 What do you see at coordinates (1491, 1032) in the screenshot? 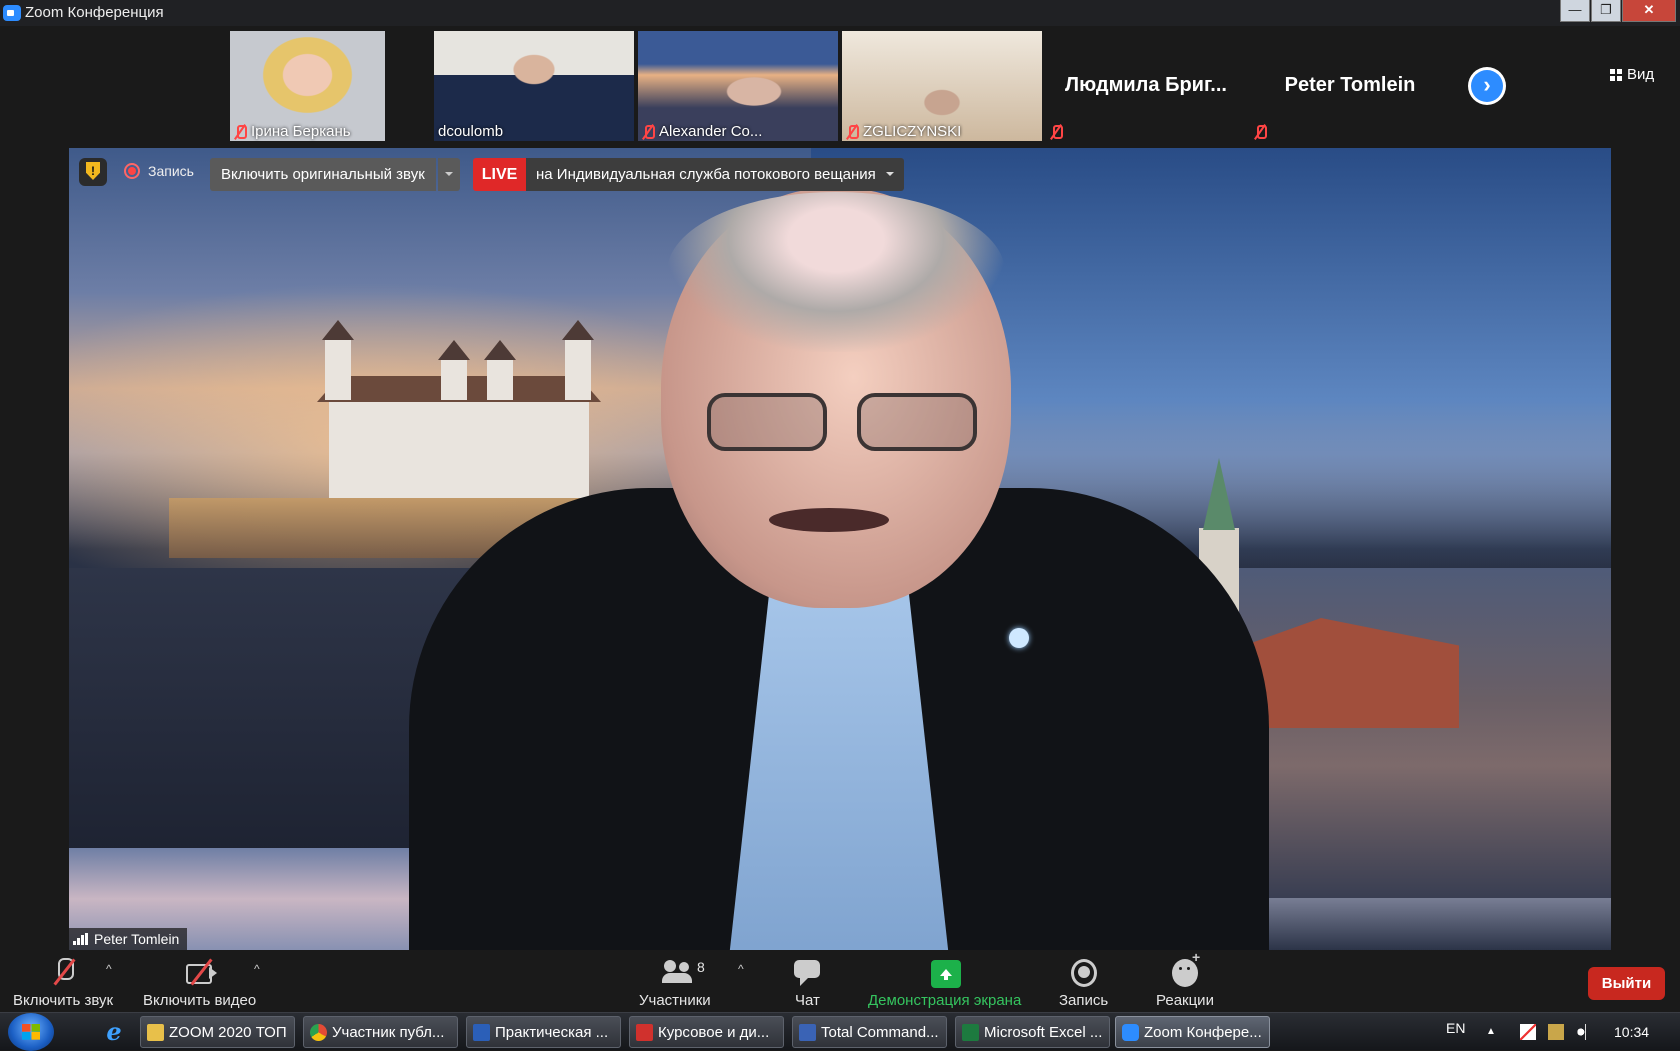
I see `tray-expand-icon: ▲` at bounding box center [1491, 1032].